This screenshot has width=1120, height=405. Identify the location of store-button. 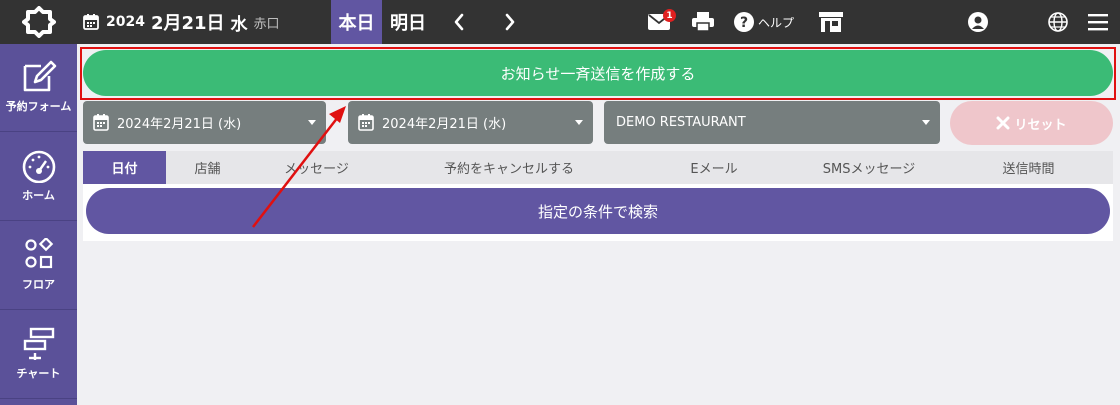
(831, 22).